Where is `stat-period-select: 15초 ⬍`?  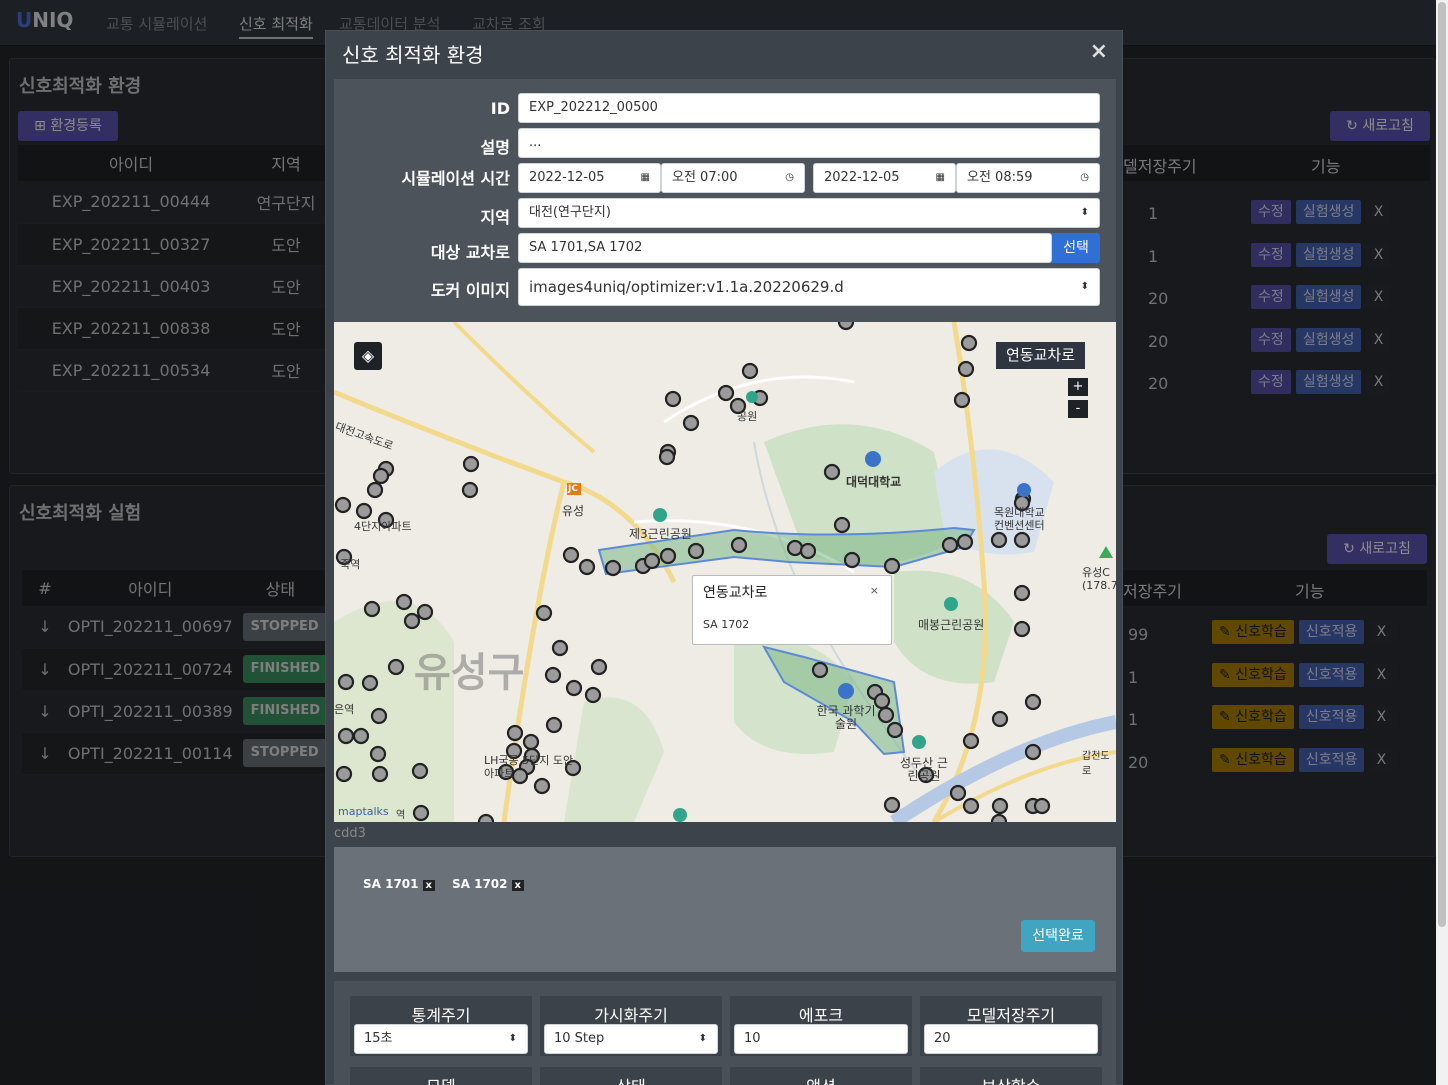 stat-period-select: 15초 ⬍ is located at coordinates (441, 1039).